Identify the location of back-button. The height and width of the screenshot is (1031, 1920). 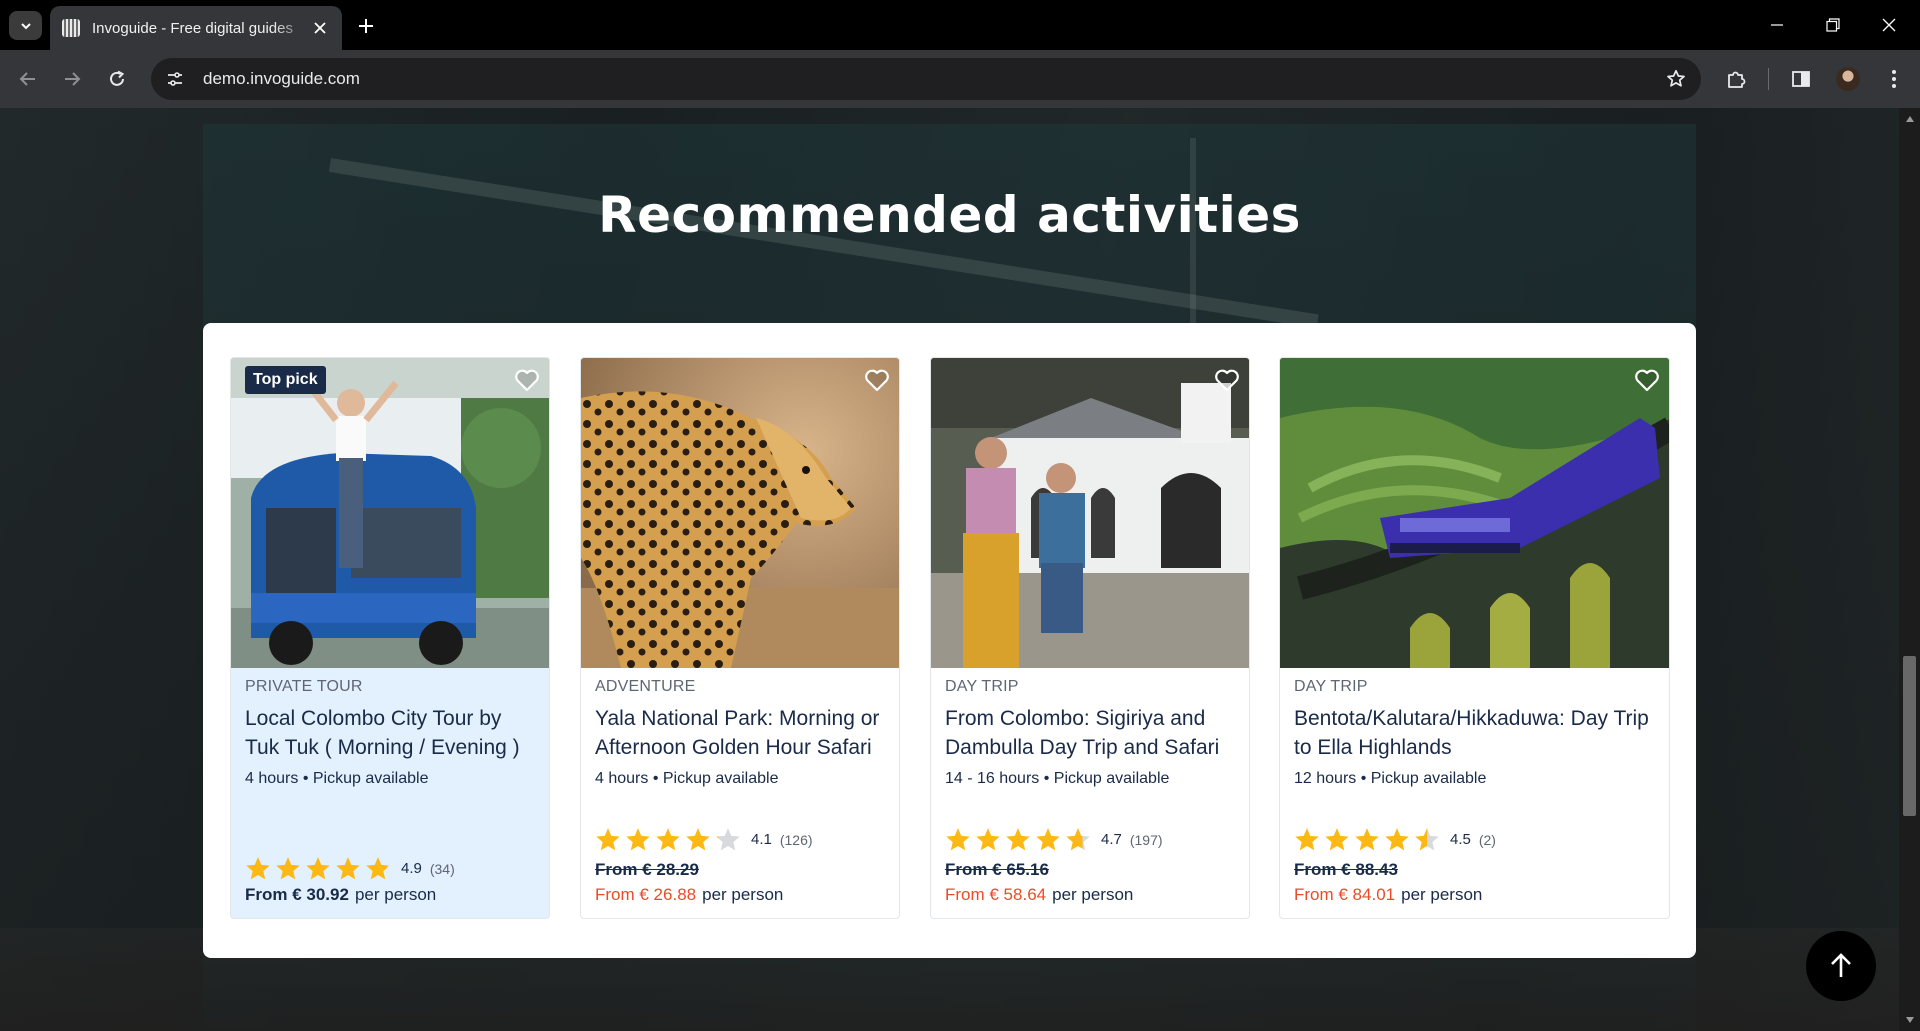
(28, 79).